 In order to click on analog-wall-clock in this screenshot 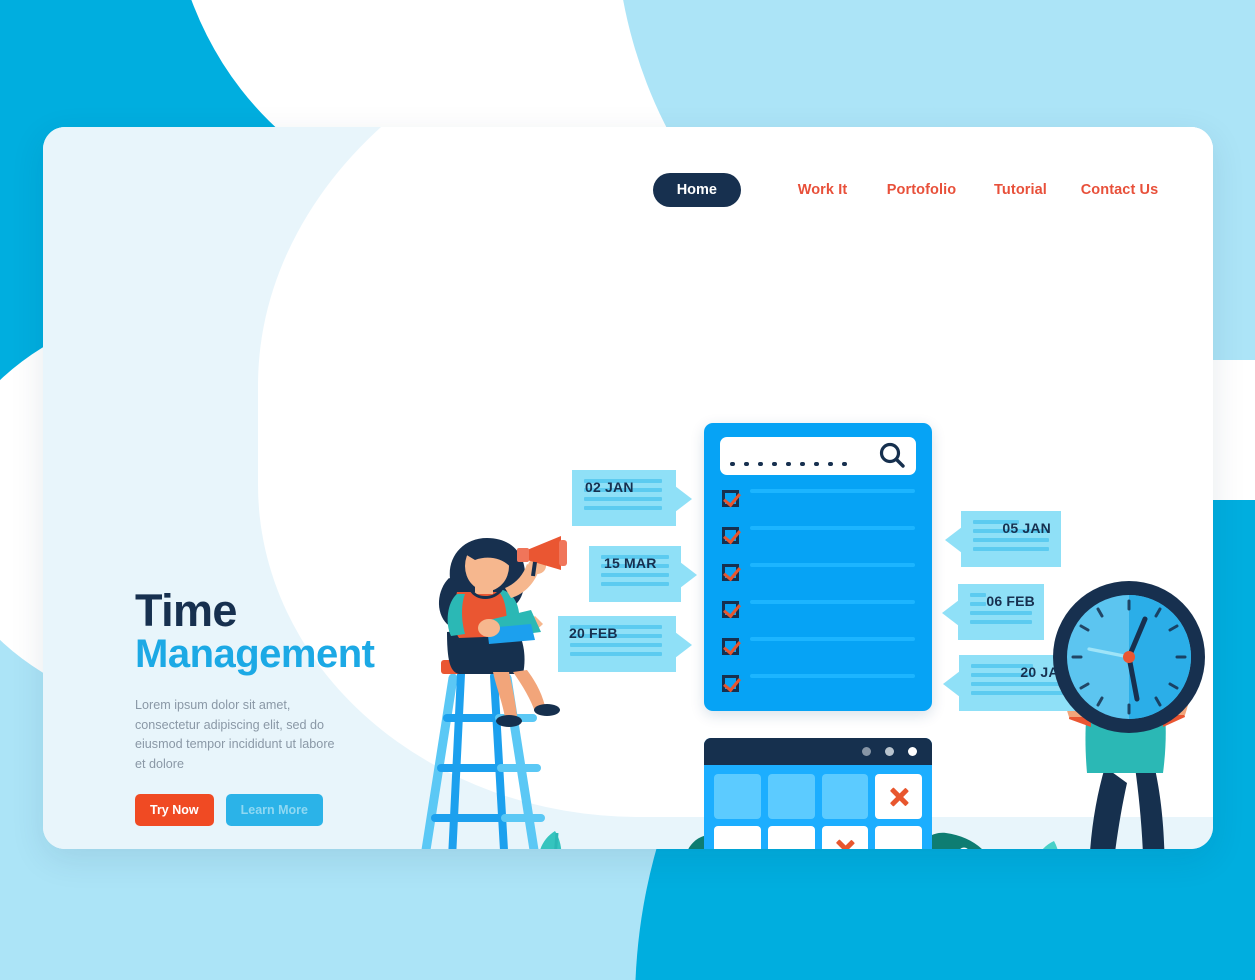, I will do `click(1129, 657)`.